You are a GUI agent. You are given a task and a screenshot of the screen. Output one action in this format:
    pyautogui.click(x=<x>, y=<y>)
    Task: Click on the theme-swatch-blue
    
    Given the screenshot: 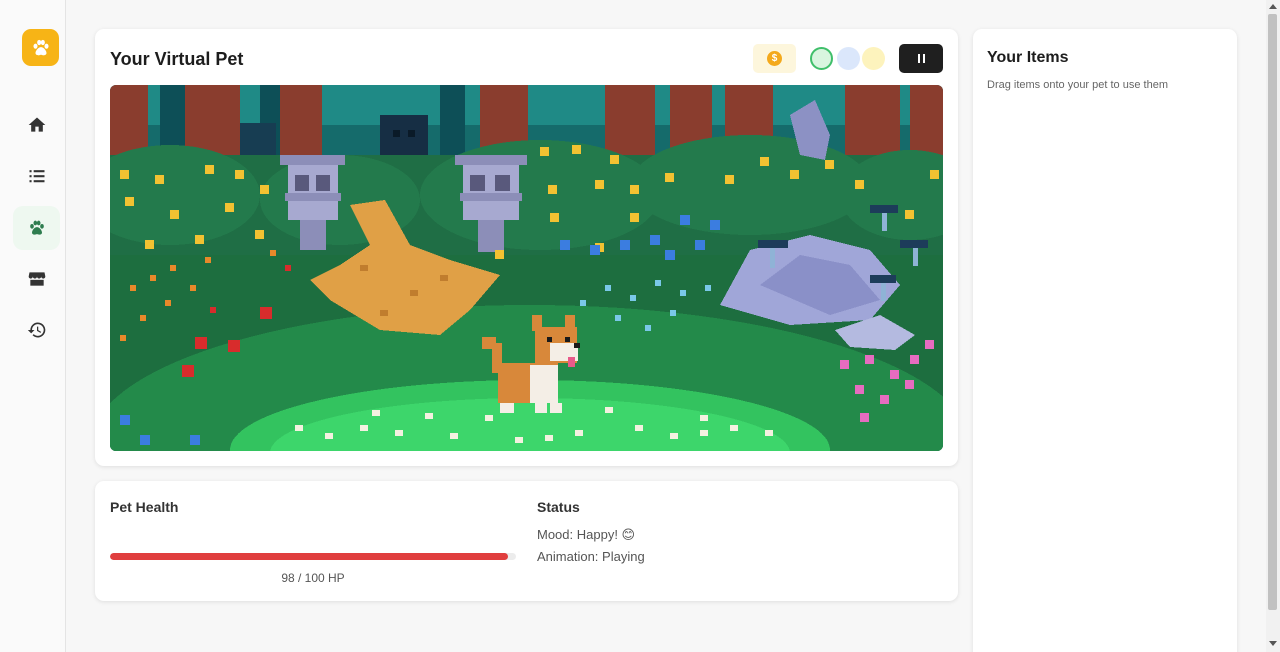 What is the action you would take?
    pyautogui.click(x=848, y=58)
    